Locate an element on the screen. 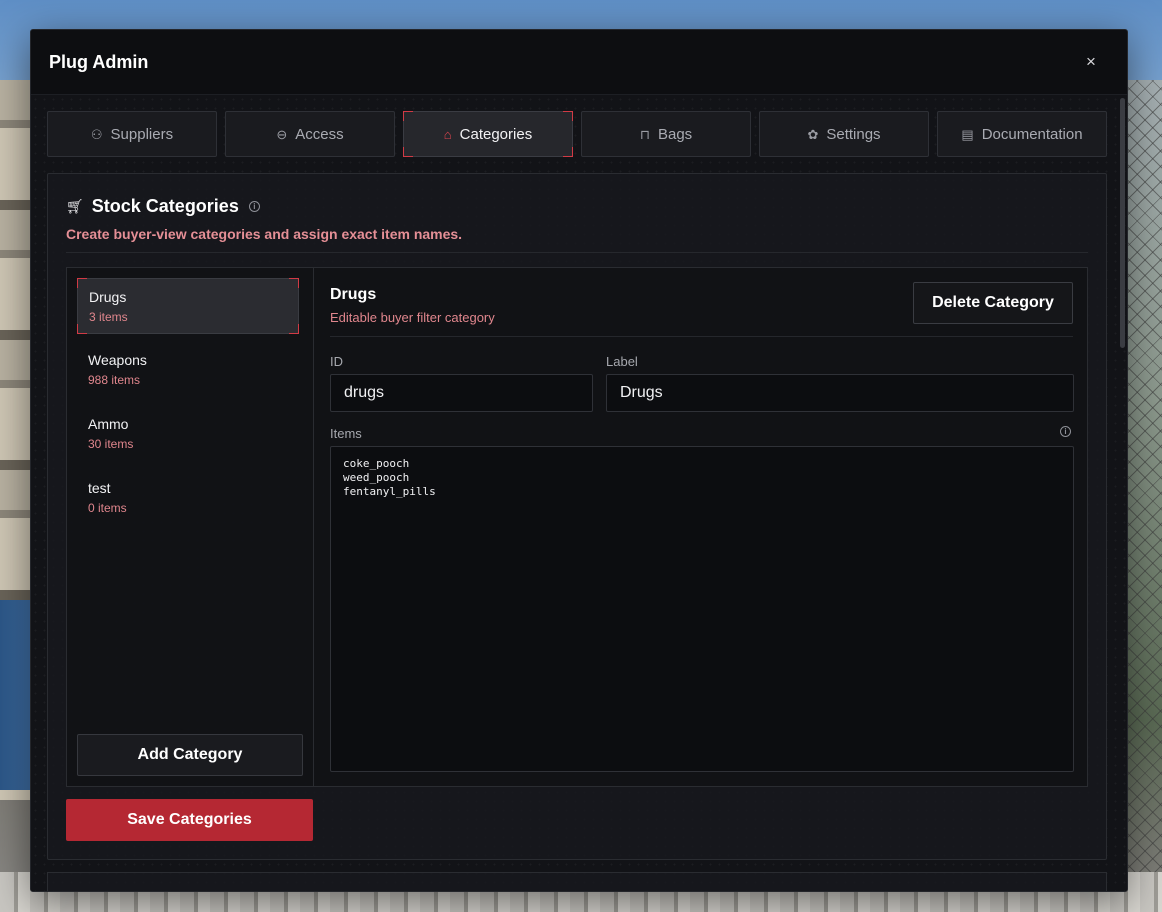 This screenshot has height=912, width=1162. tab-bags: ⊓ Bags is located at coordinates (666, 134).